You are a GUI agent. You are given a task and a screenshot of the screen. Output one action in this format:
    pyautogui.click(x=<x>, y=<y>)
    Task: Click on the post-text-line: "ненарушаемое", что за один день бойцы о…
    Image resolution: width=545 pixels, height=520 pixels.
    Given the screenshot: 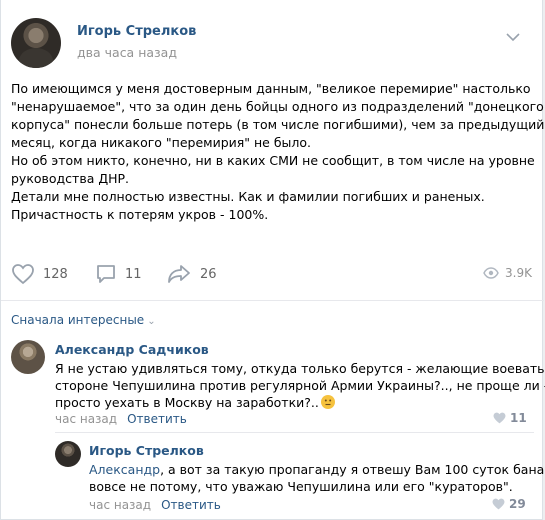 What is the action you would take?
    pyautogui.click(x=277, y=106)
    